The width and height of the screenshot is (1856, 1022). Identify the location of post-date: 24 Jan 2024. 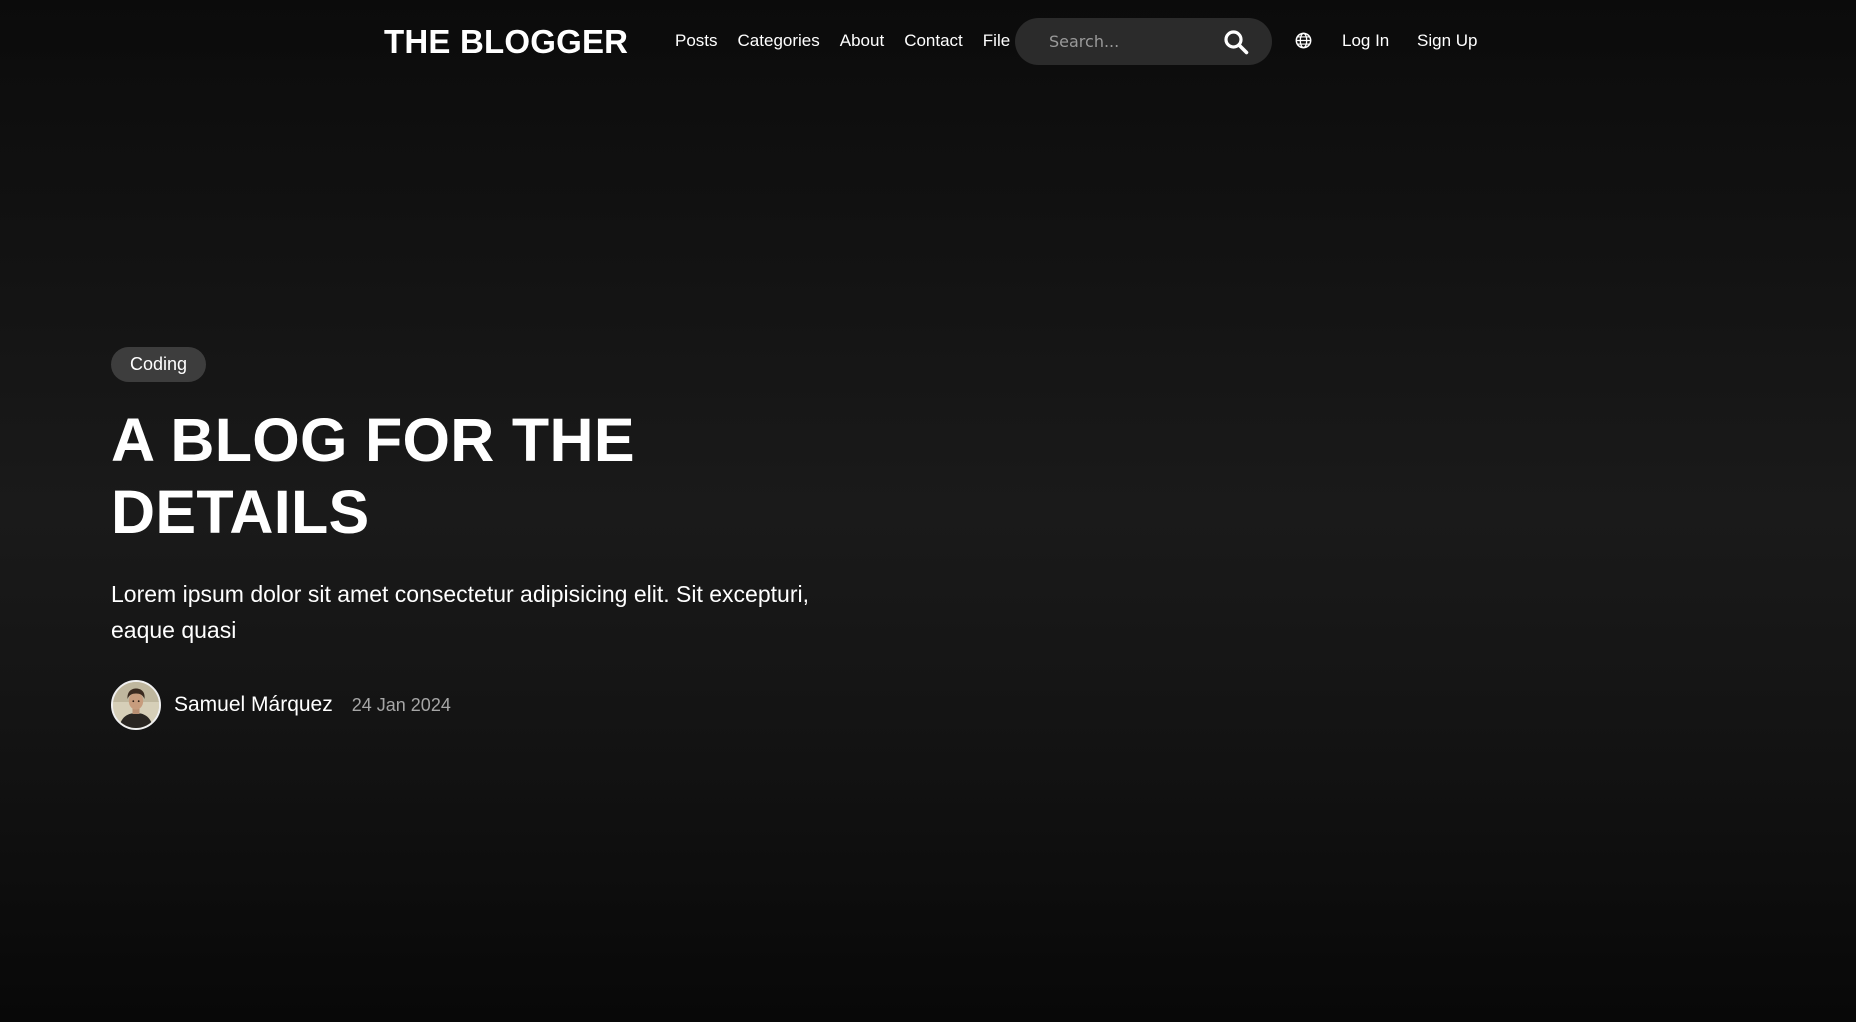
(401, 704).